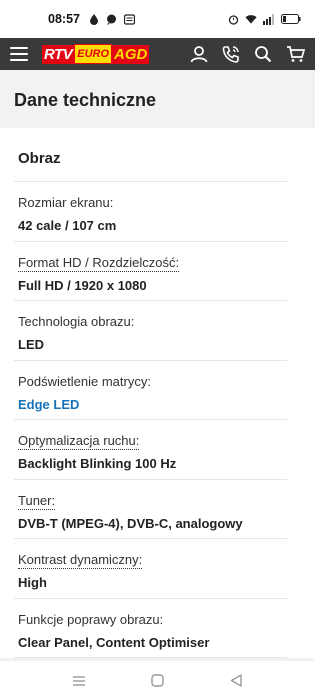 Image resolution: width=320 pixels, height=700 pixels. I want to click on app-header: RTV EURO AGD, so click(157, 54).